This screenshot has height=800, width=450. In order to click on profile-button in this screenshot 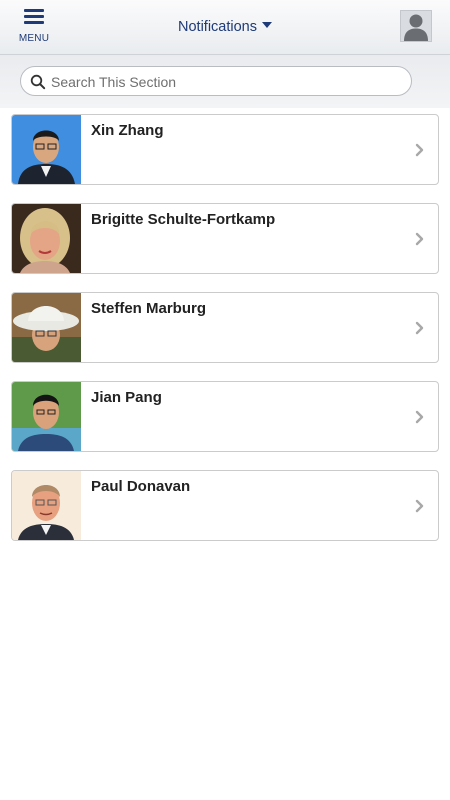, I will do `click(416, 26)`.